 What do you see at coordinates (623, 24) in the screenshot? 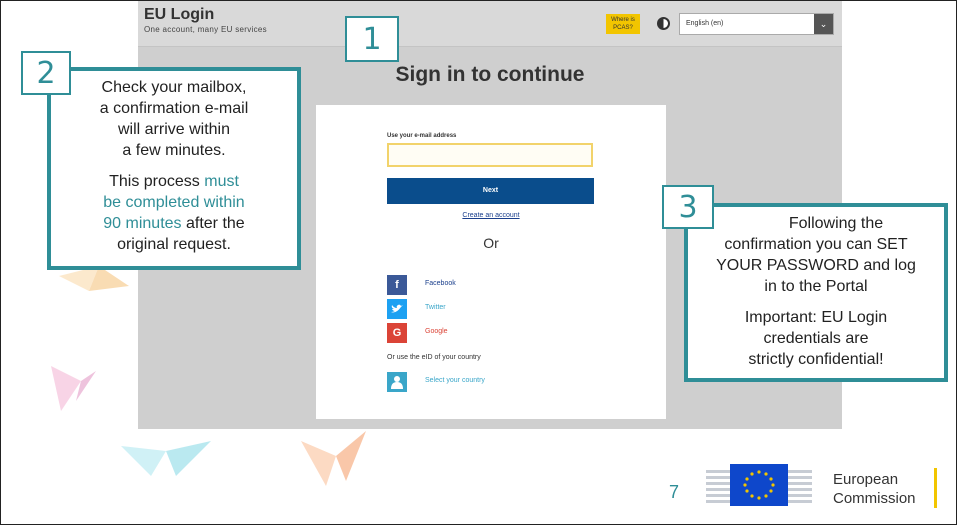
I see `help-badge: Where is PCAS?` at bounding box center [623, 24].